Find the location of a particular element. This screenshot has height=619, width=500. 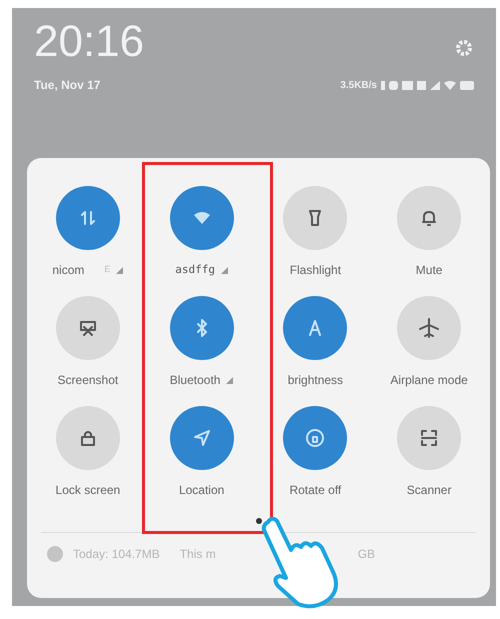

clock-time: 20:16 is located at coordinates (89, 42).